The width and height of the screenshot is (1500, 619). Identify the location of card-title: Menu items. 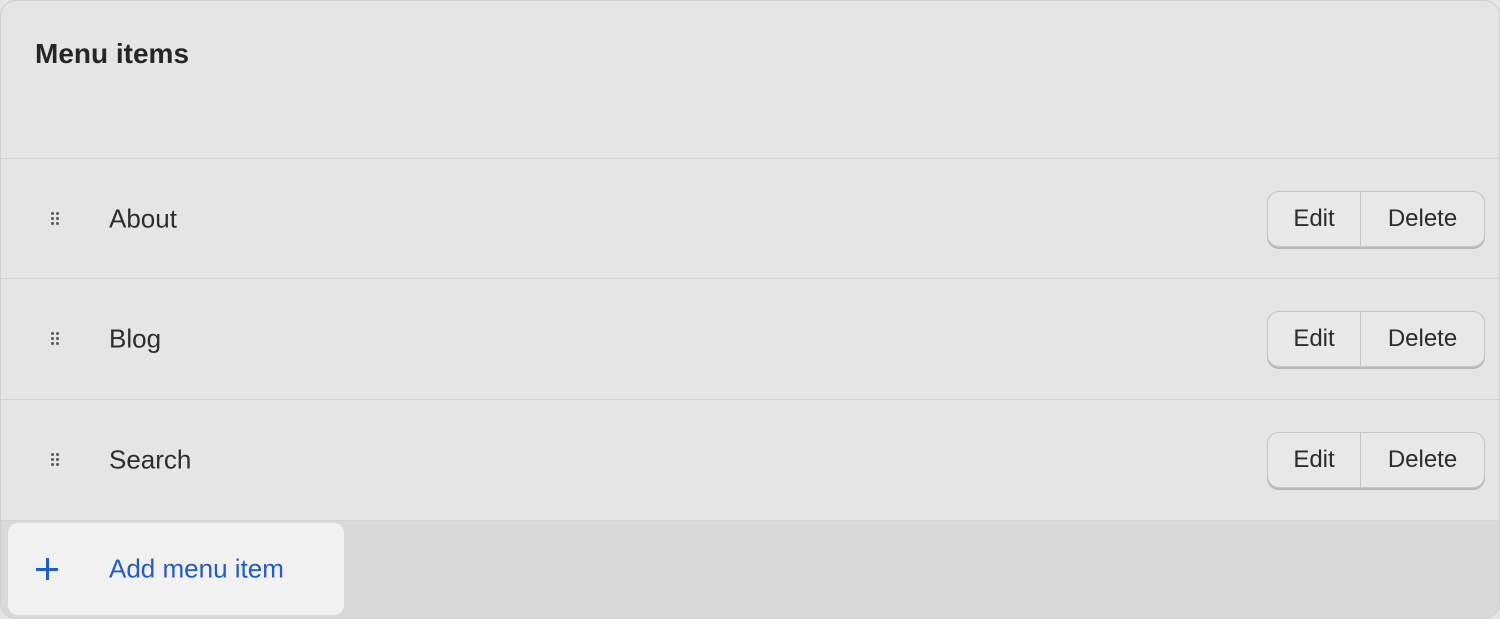
(112, 53).